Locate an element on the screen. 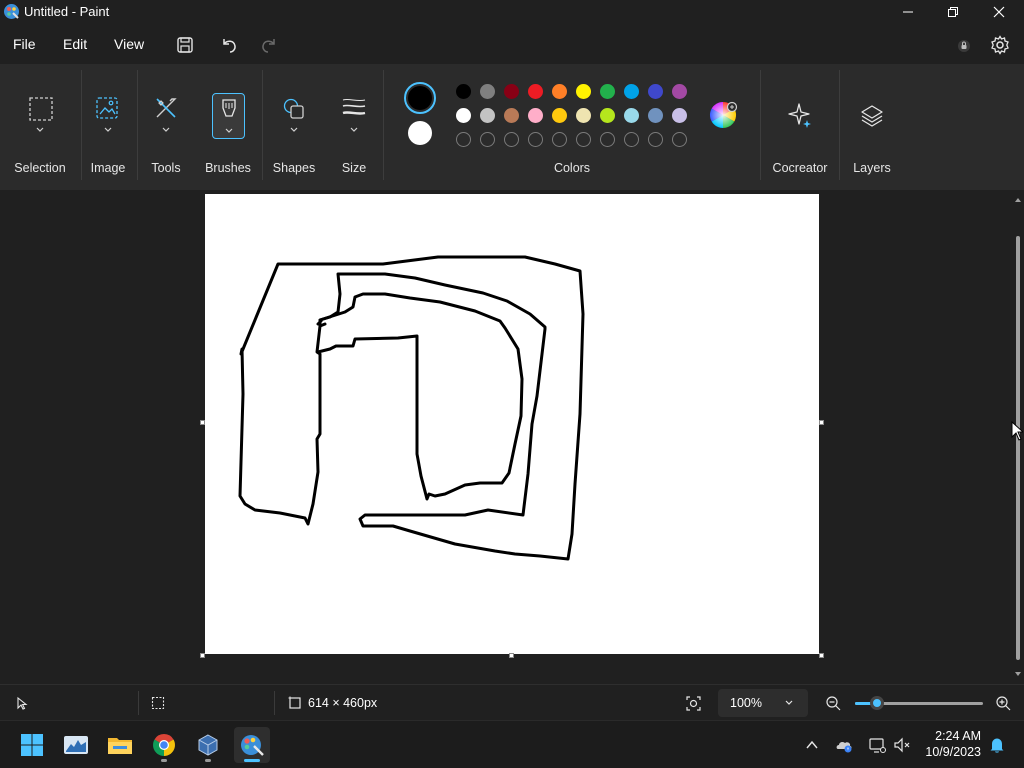 The height and width of the screenshot is (768, 1024). brushes-label: Brushes is located at coordinates (228, 168).